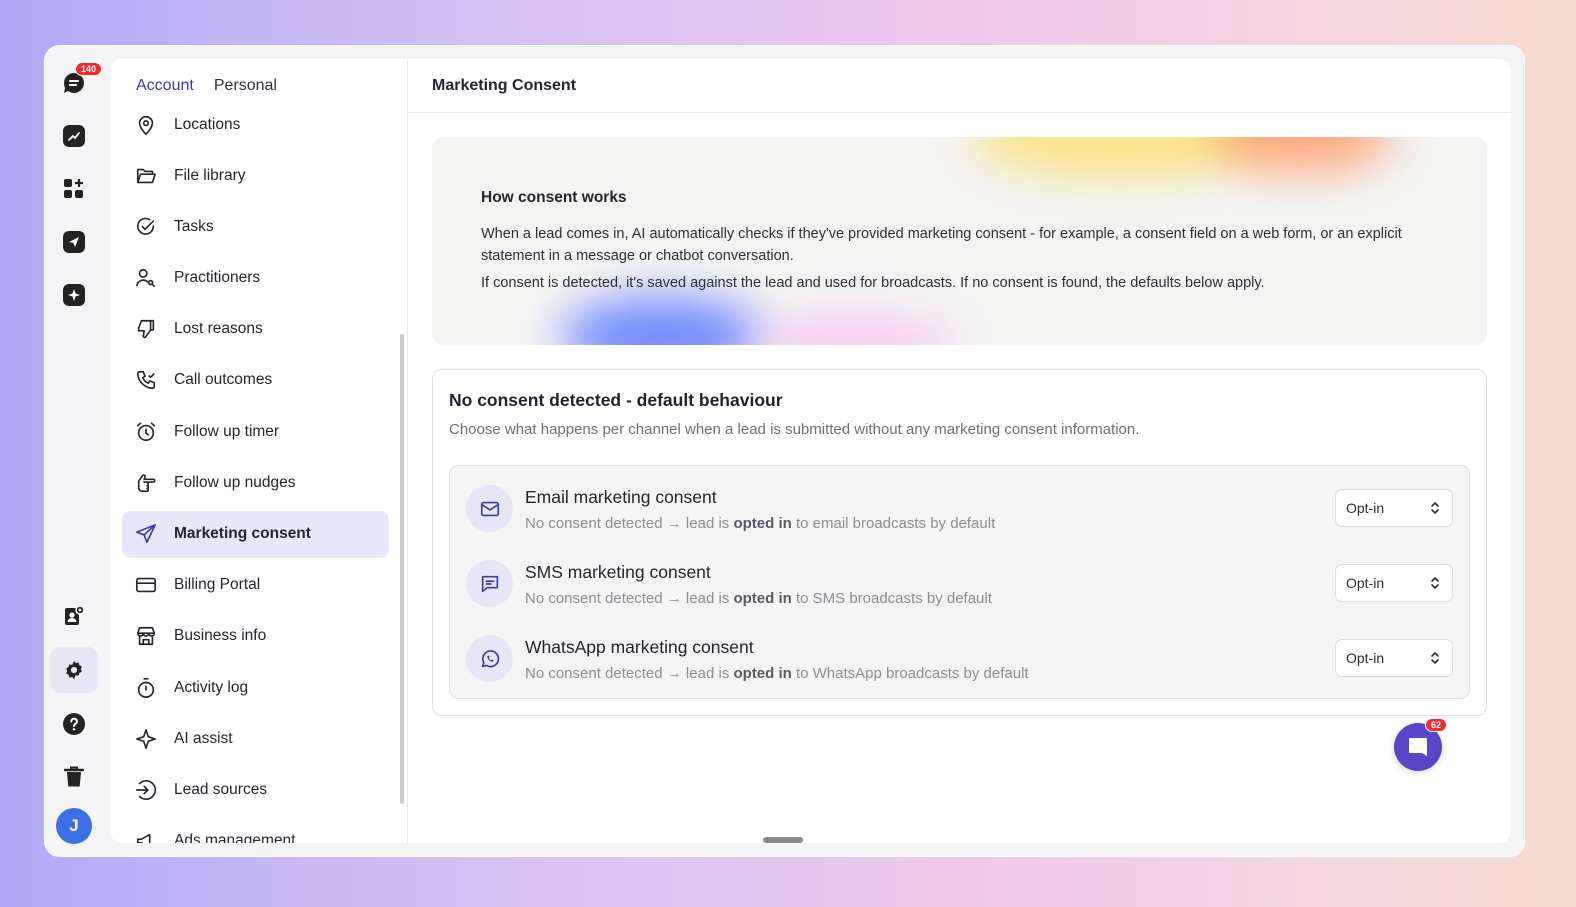  What do you see at coordinates (146, 636) in the screenshot?
I see `store-icon` at bounding box center [146, 636].